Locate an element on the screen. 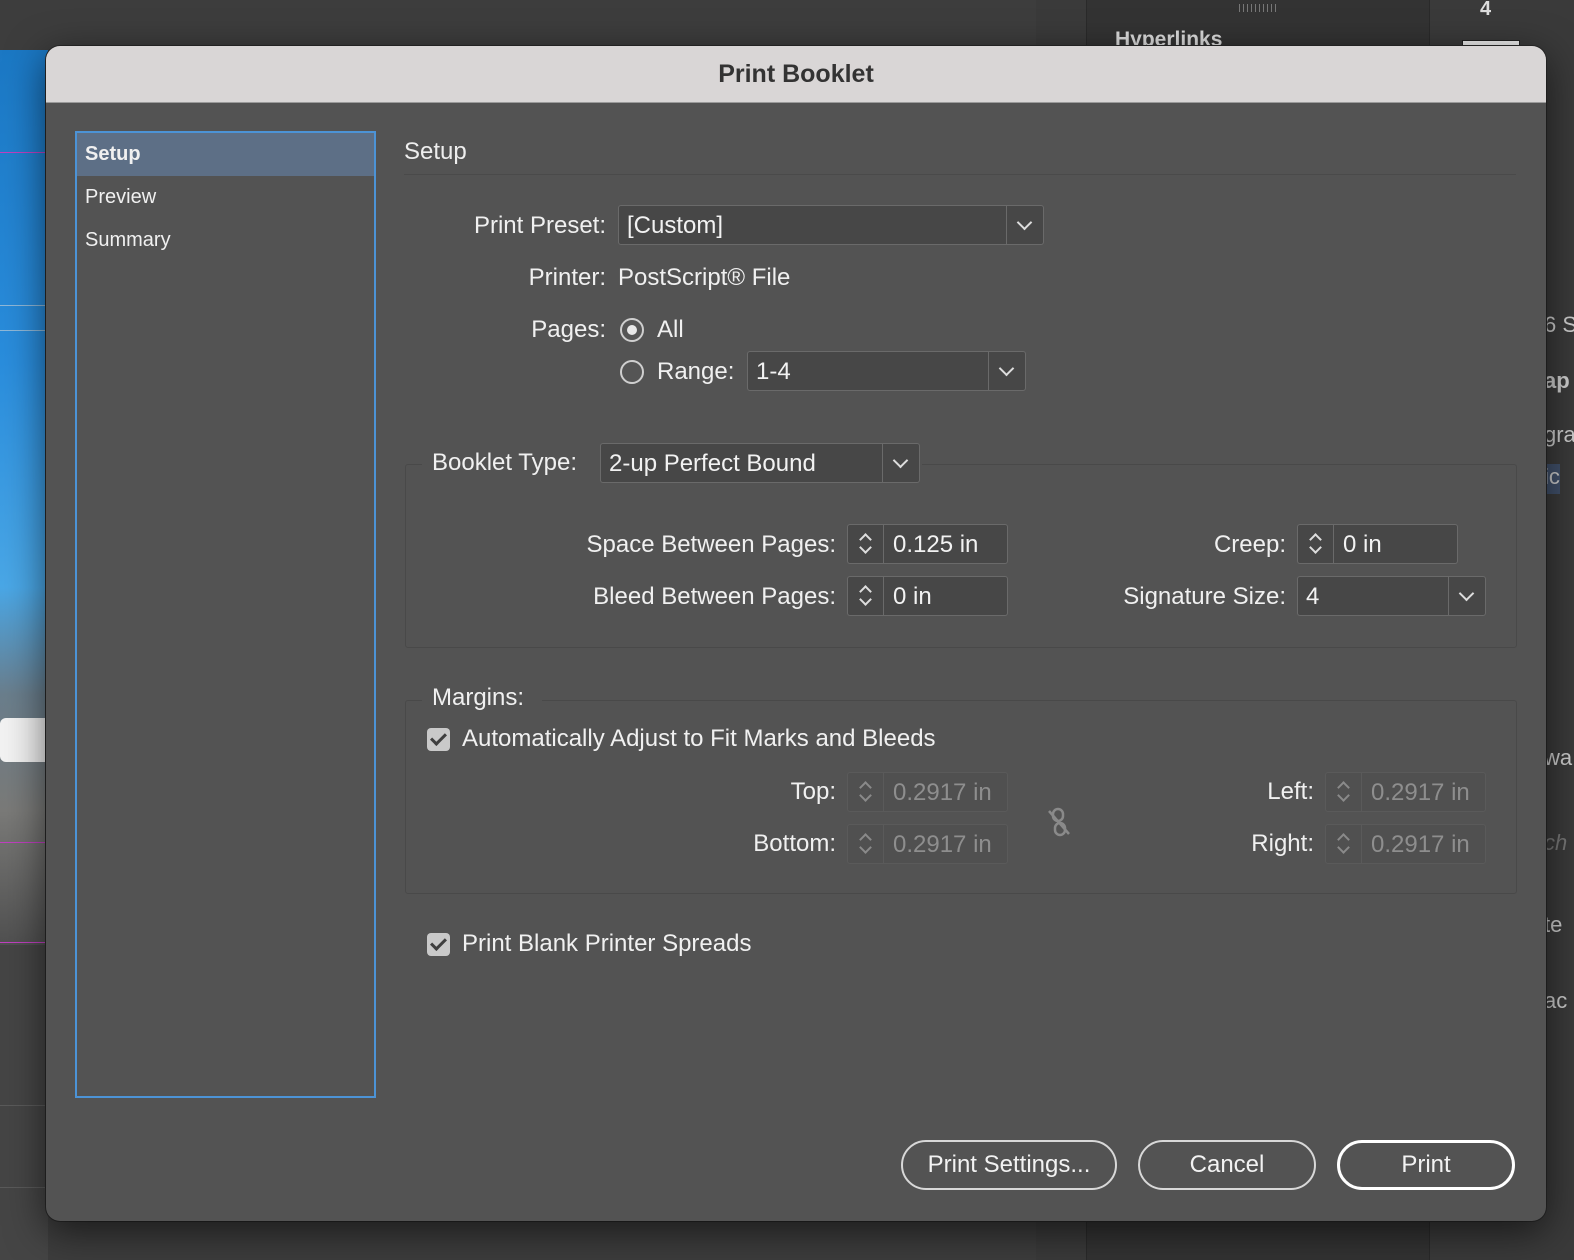 This screenshot has height=1260, width=1574. nav-item-preview: Preview is located at coordinates (225, 197).